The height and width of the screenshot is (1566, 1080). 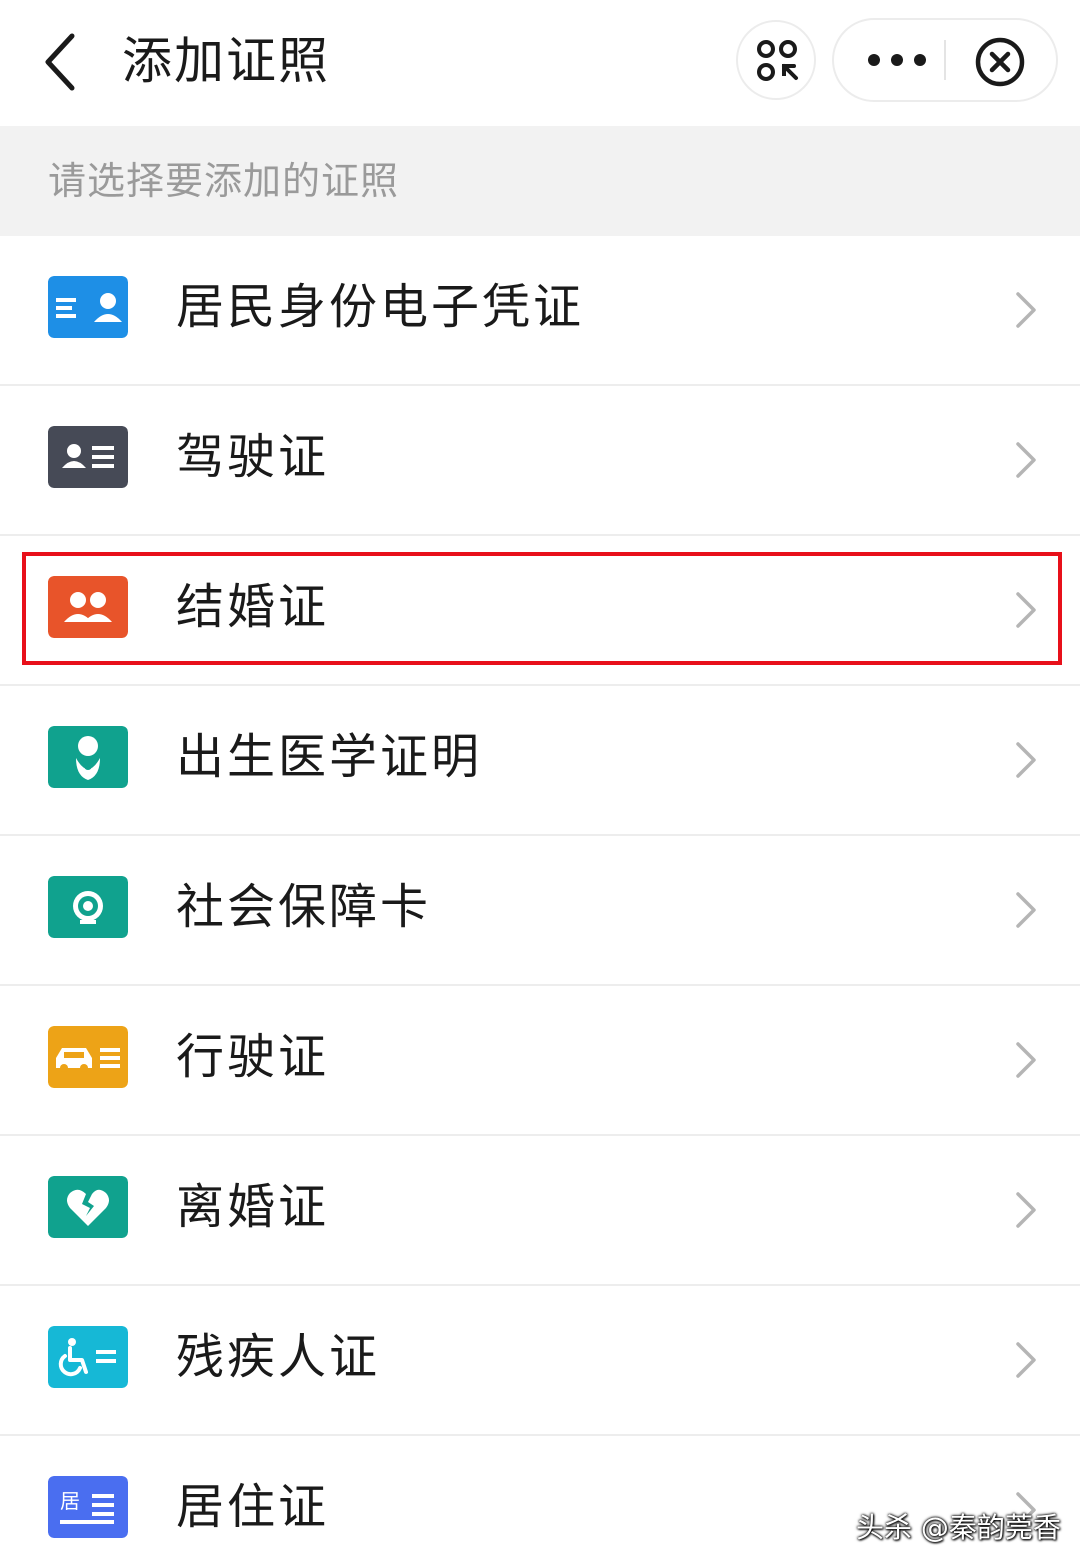 I want to click on item-label: 结婚证, so click(x=253, y=607).